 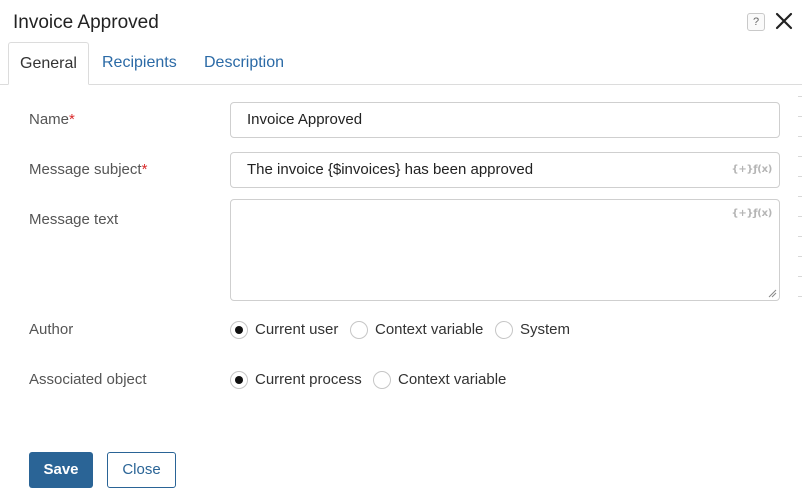 What do you see at coordinates (401, 22) in the screenshot?
I see `dialog-header: Invoice Approved ?` at bounding box center [401, 22].